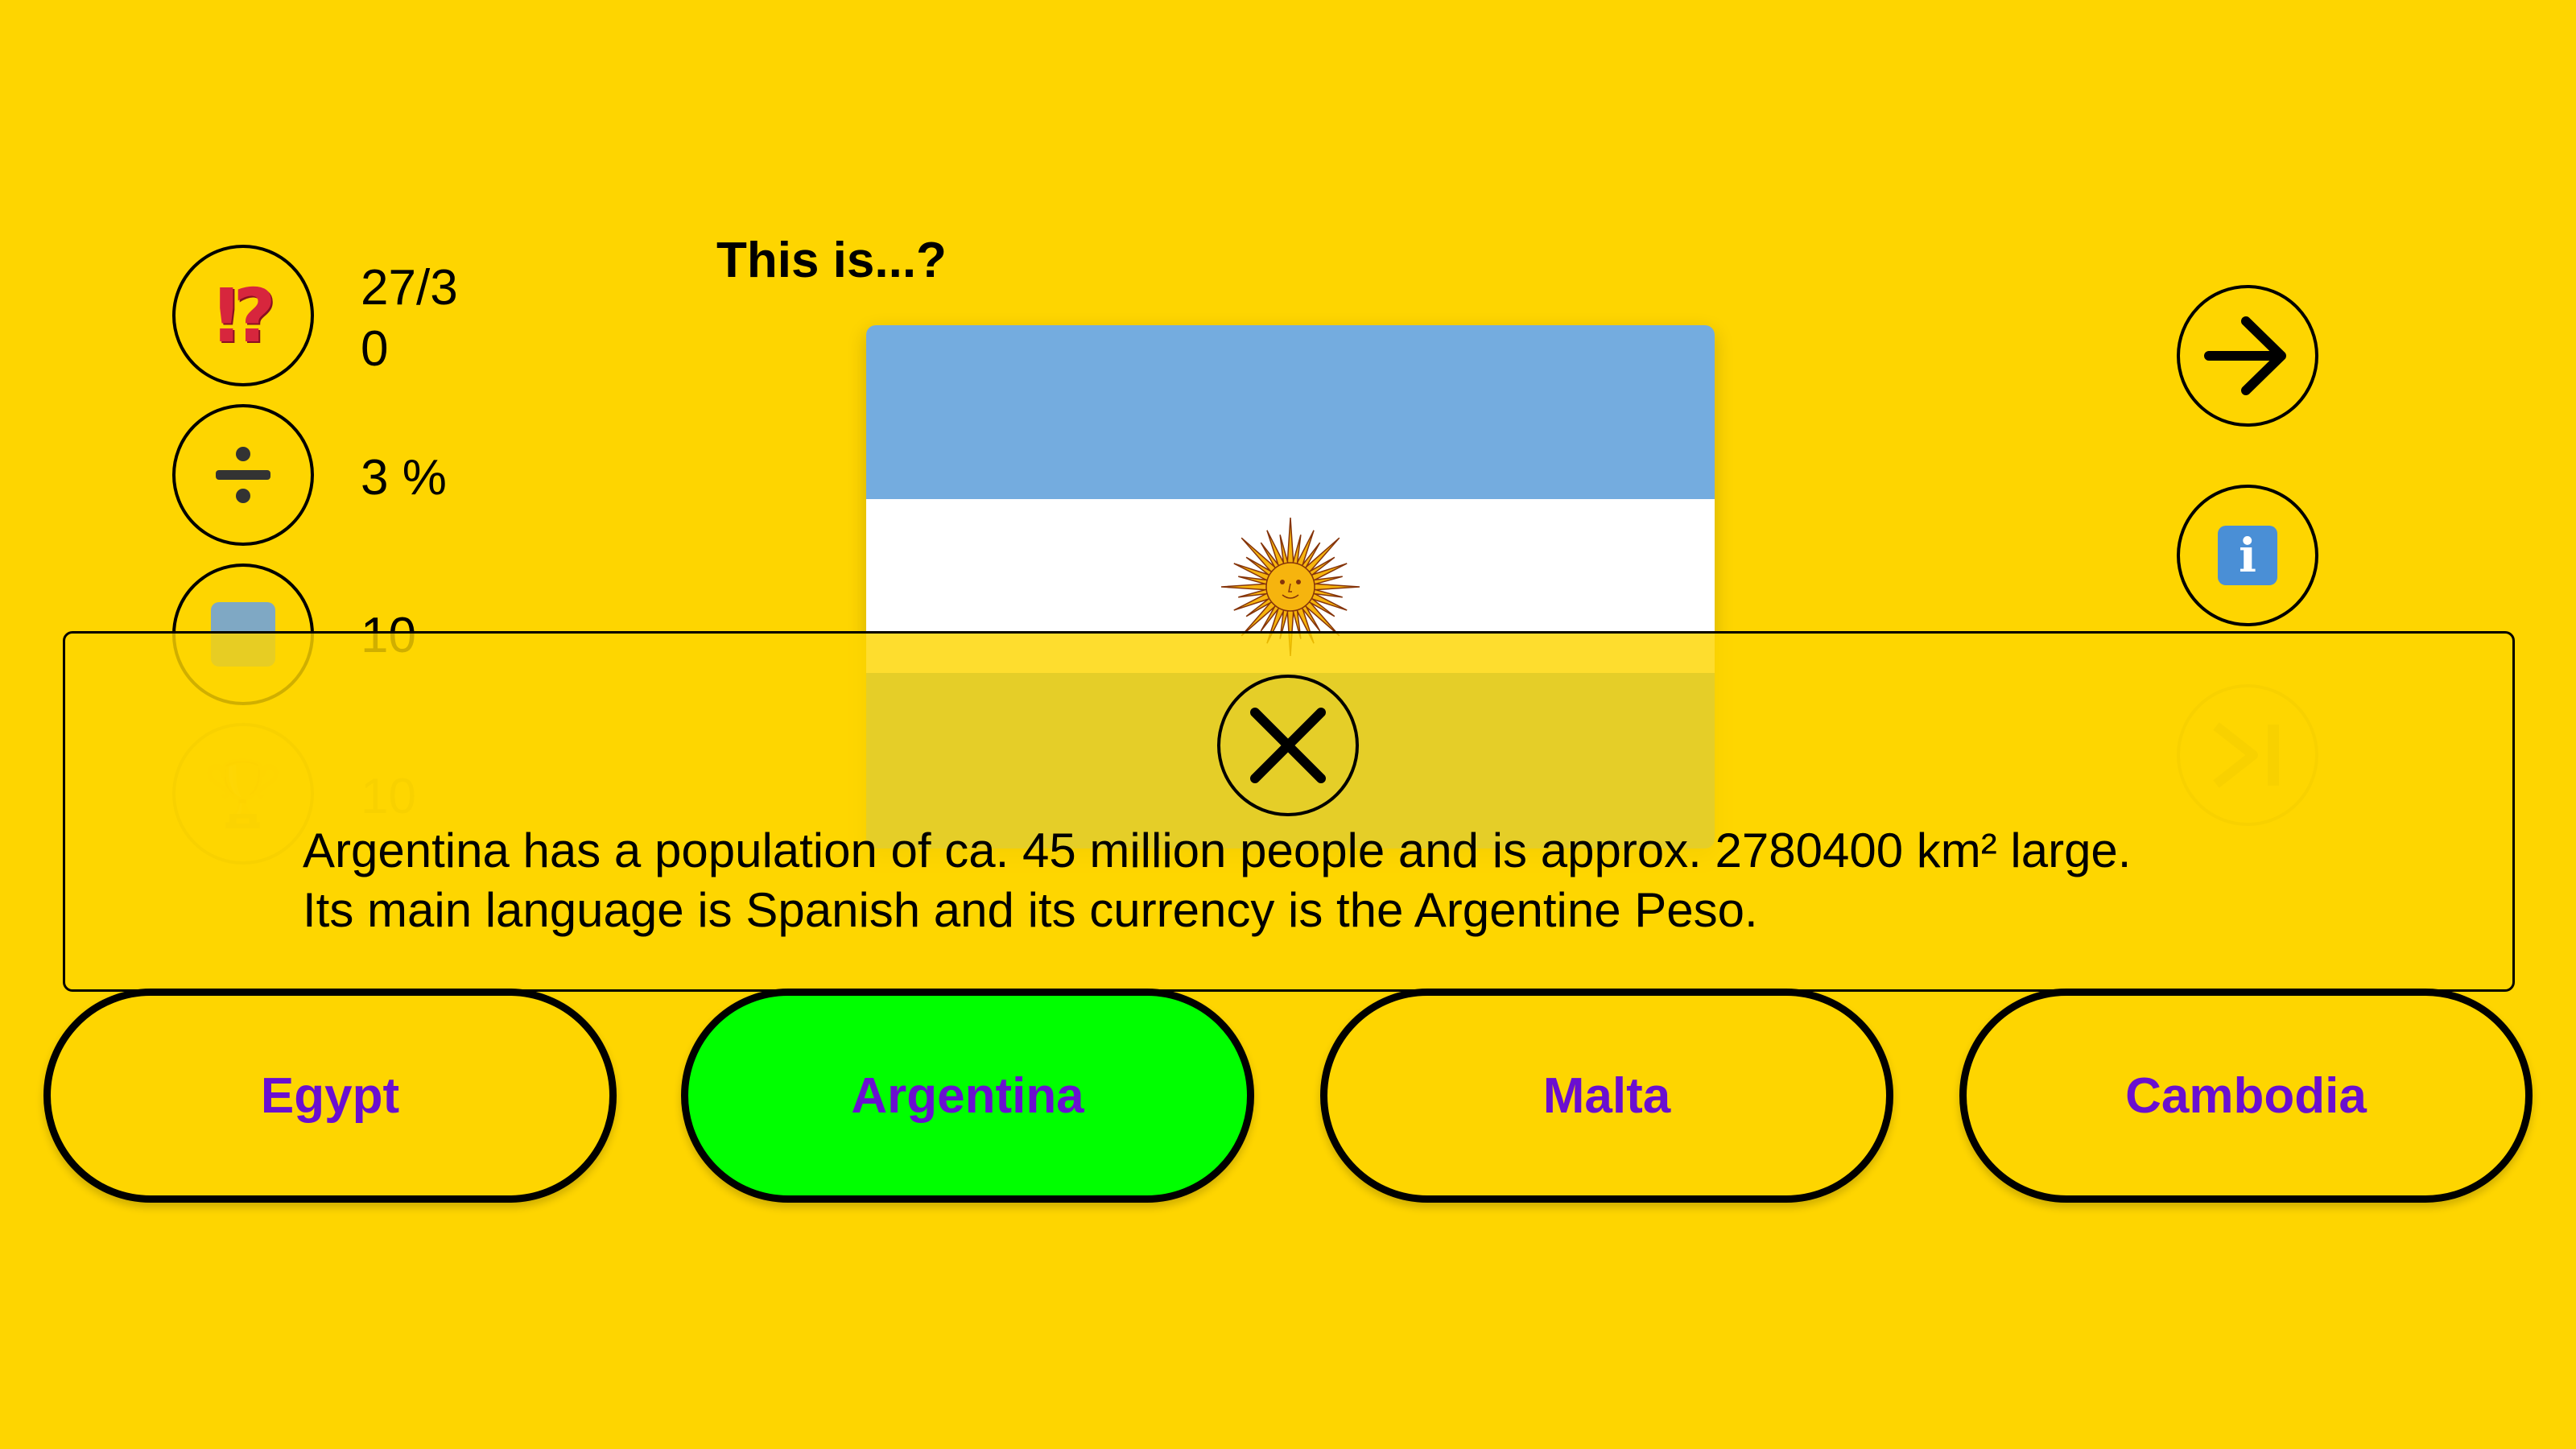 The height and width of the screenshot is (1449, 2576). I want to click on stats-questions-button: ⁉, so click(243, 315).